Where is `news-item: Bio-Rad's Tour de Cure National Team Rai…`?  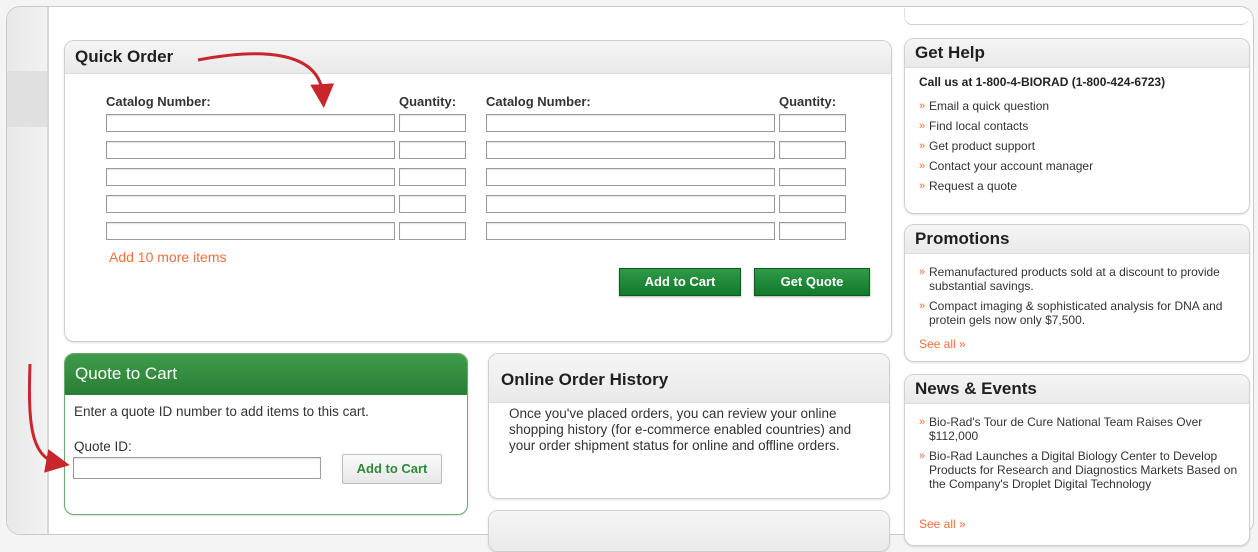
news-item: Bio-Rad's Tour de Cure National Team Rai… is located at coordinates (1081, 429).